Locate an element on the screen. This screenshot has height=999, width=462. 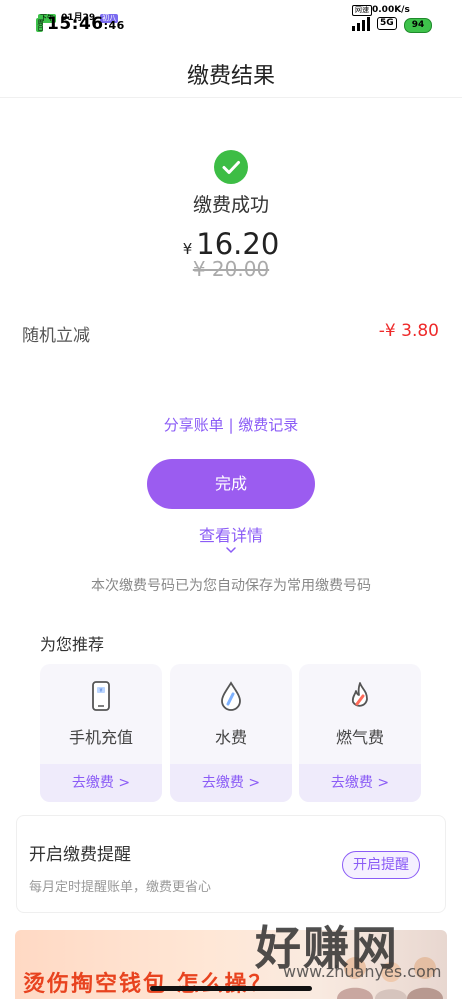
result-links: 分享账单 | 缴费记录 is located at coordinates (231, 424).